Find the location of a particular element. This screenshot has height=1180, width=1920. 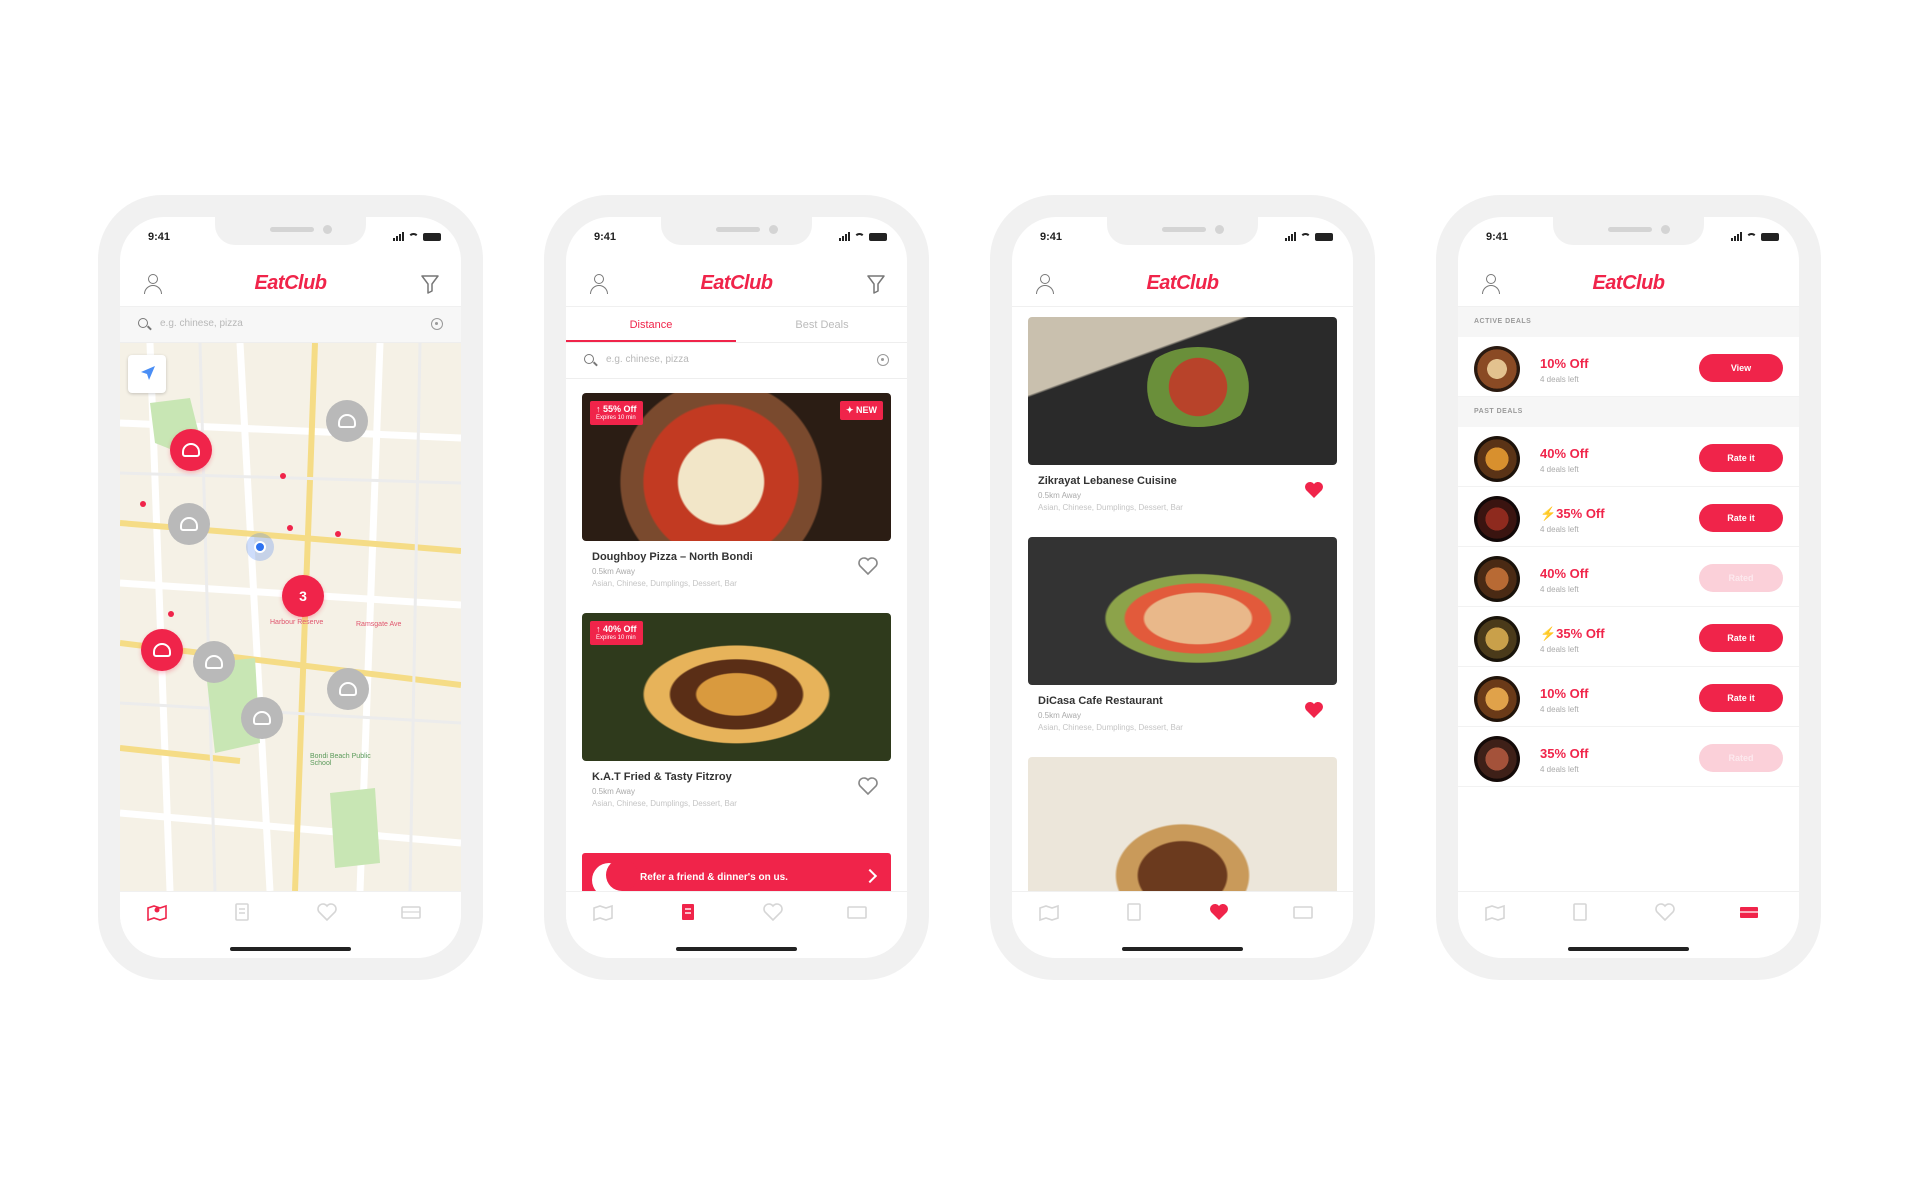

deal-row: 35% Off 4 deals left Rated is located at coordinates (1628, 757).